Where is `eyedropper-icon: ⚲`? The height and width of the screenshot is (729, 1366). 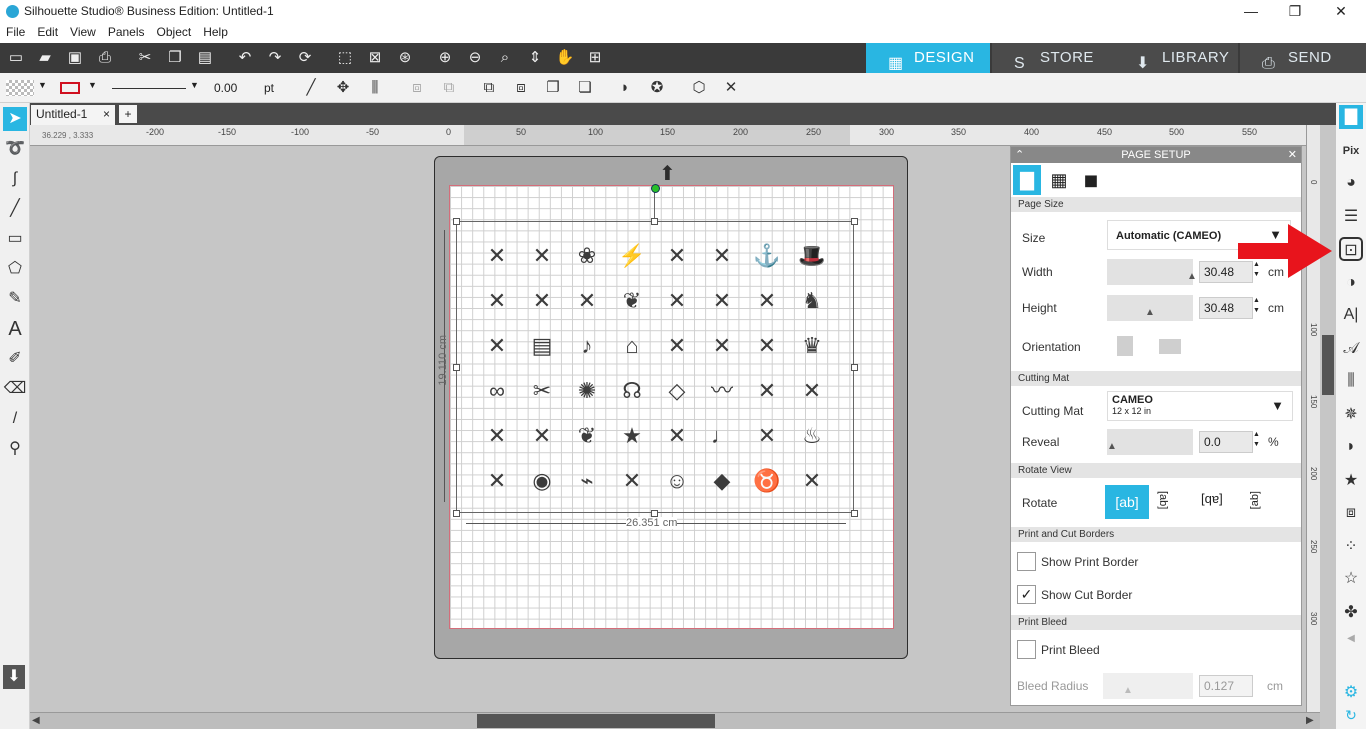
eyedropper-icon: ⚲ is located at coordinates (15, 449).